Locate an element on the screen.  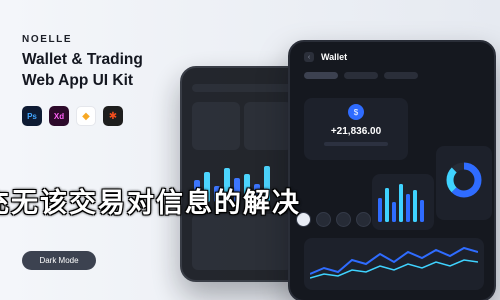
back-phone-bar is located at coordinates (242, 88).